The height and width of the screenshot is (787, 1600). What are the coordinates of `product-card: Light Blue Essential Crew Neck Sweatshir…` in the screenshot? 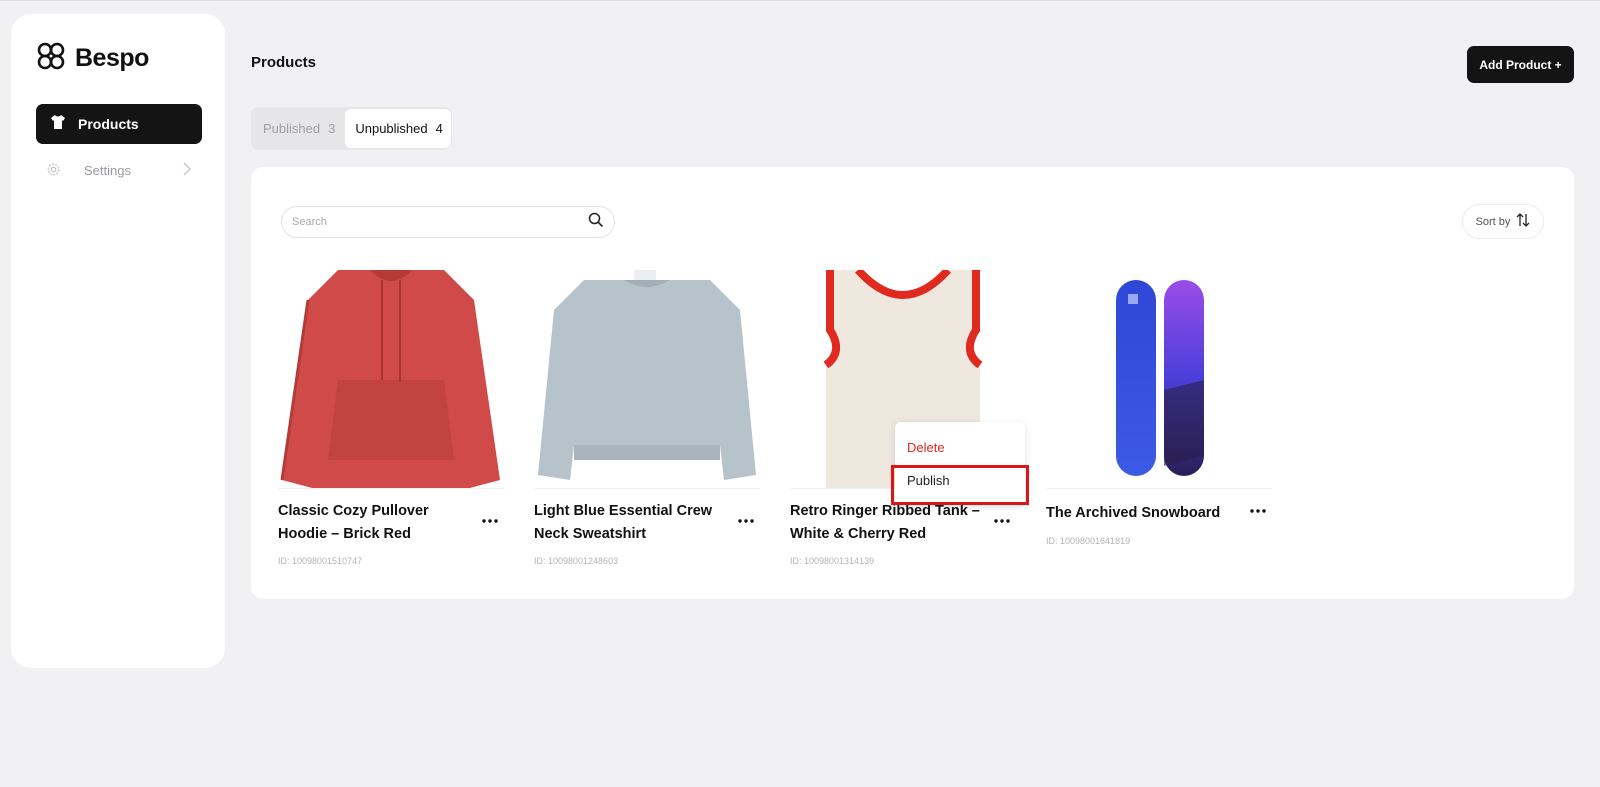 It's located at (648, 418).